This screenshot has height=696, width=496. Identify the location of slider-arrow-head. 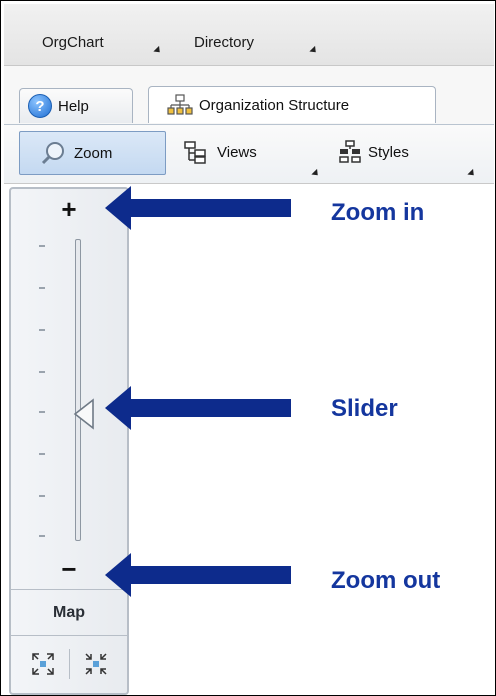
(118, 408).